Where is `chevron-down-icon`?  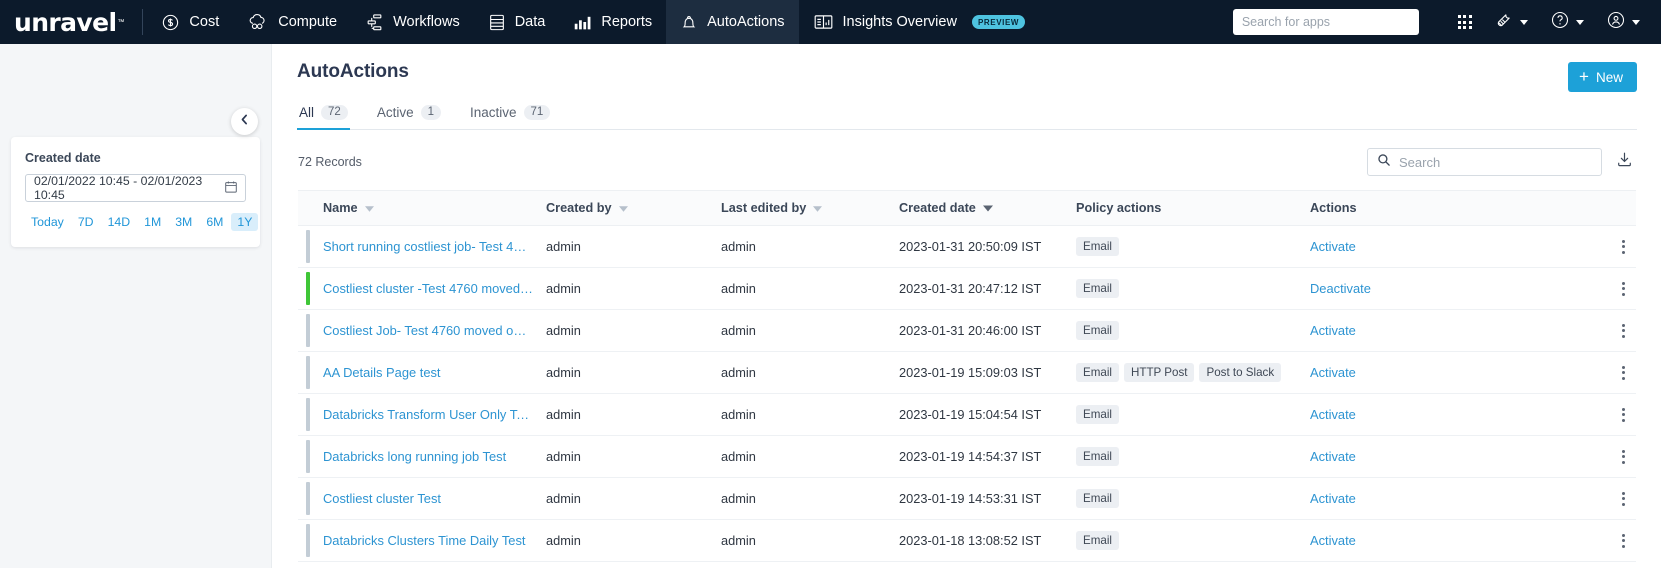
chevron-down-icon is located at coordinates (1524, 22).